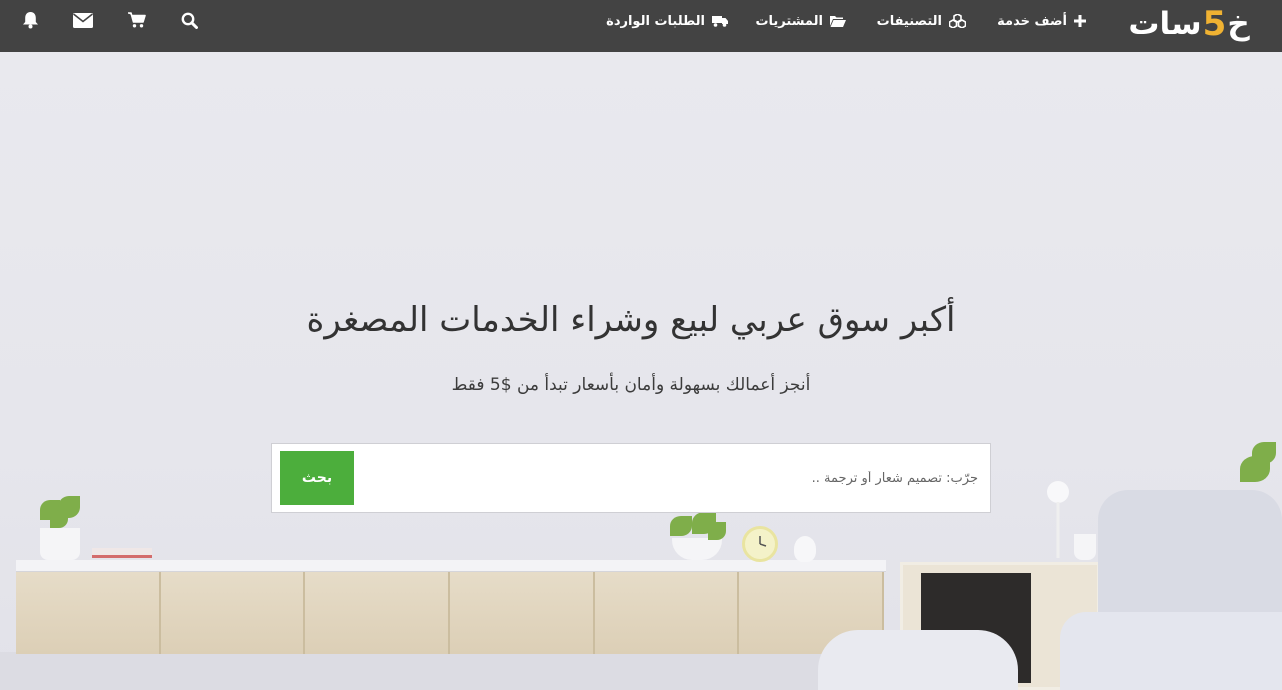  What do you see at coordinates (838, 21) in the screenshot?
I see `folder-open-icon` at bounding box center [838, 21].